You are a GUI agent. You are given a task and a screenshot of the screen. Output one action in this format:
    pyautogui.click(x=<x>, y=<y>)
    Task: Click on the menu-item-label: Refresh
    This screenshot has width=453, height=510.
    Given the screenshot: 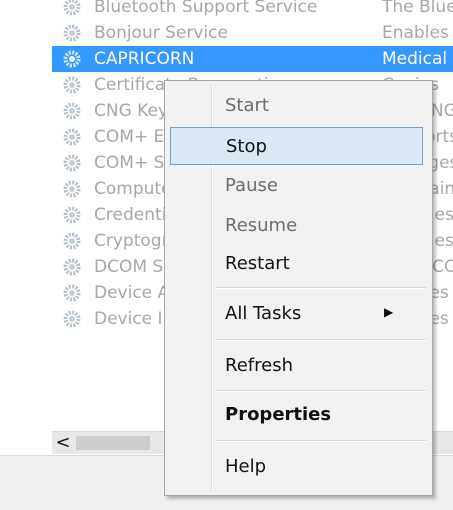 What is the action you would take?
    pyautogui.click(x=259, y=365)
    